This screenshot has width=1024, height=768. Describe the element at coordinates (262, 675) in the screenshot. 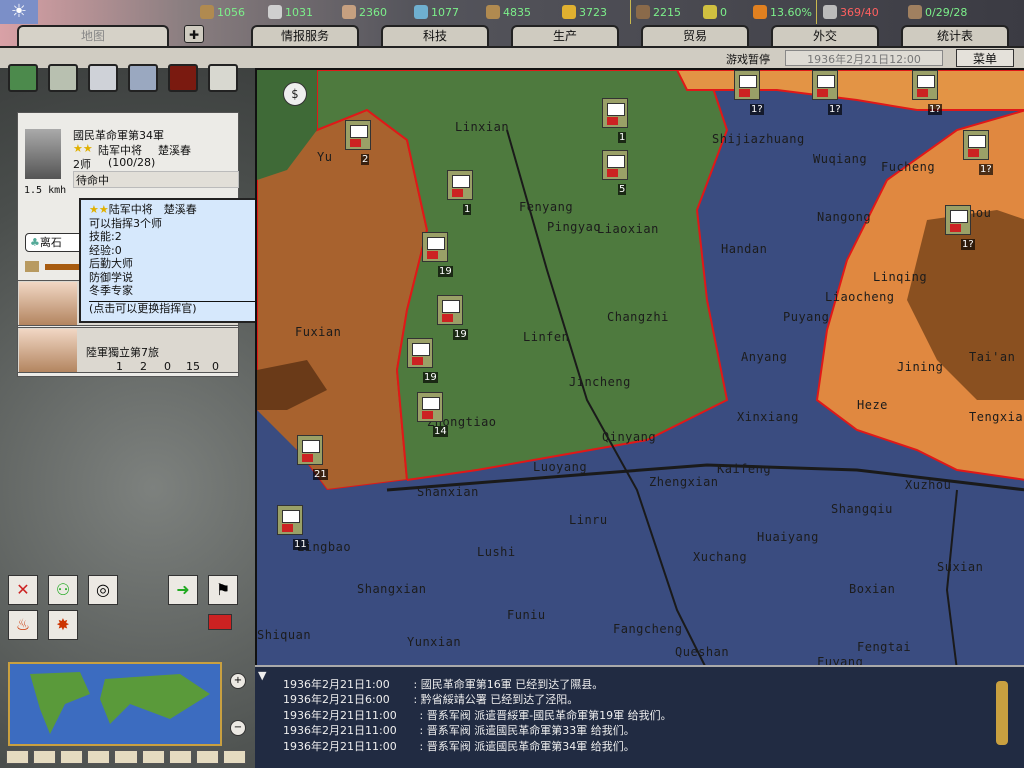

I see `collapse-log-icon: ▼` at that location.